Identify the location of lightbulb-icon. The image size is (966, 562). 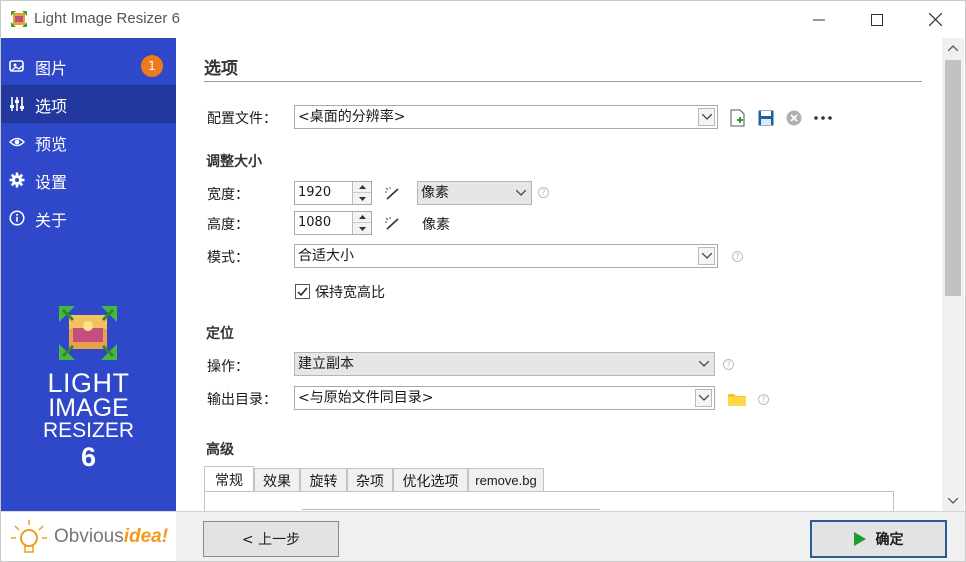
(29, 536).